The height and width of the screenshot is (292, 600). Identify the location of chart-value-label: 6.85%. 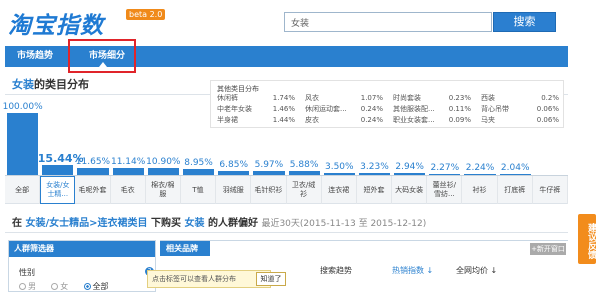
(234, 164).